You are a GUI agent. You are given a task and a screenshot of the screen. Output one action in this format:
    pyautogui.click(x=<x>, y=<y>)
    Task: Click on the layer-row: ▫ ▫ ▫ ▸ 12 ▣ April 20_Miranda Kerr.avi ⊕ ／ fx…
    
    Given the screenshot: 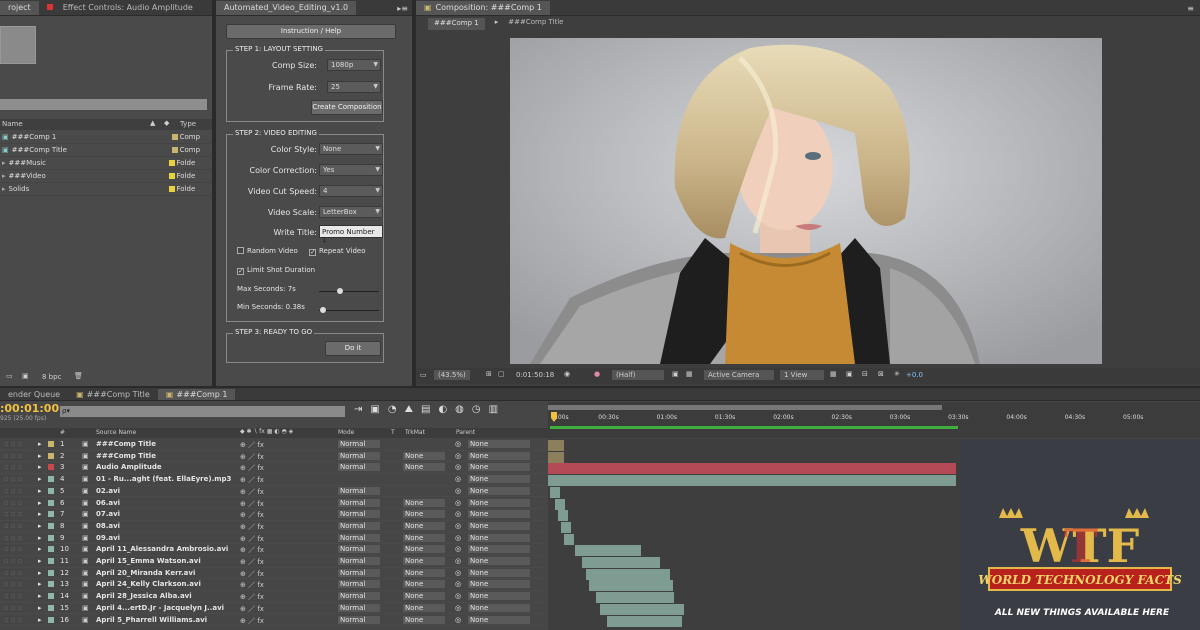 What is the action you would take?
    pyautogui.click(x=274, y=574)
    